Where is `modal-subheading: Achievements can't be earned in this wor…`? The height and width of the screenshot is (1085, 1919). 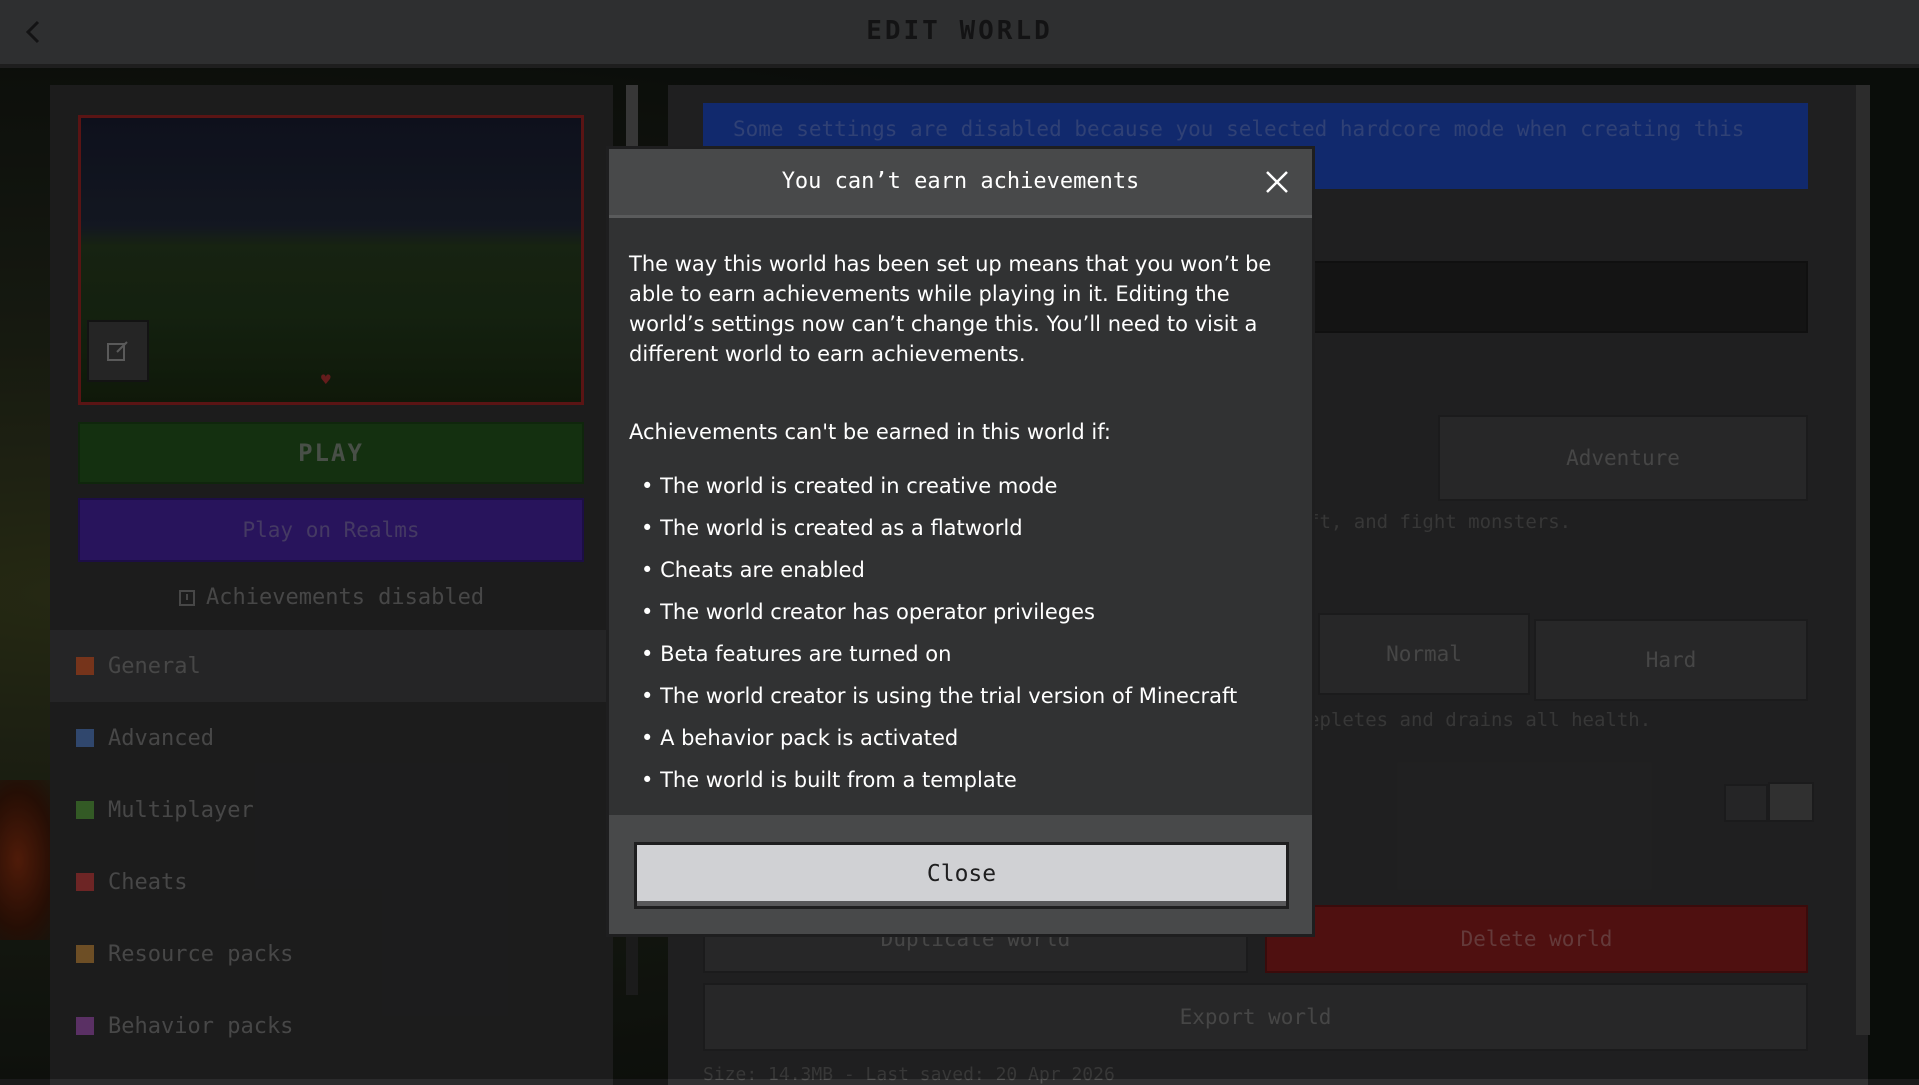 modal-subheading: Achievements can't be earned in this wor… is located at coordinates (870, 432).